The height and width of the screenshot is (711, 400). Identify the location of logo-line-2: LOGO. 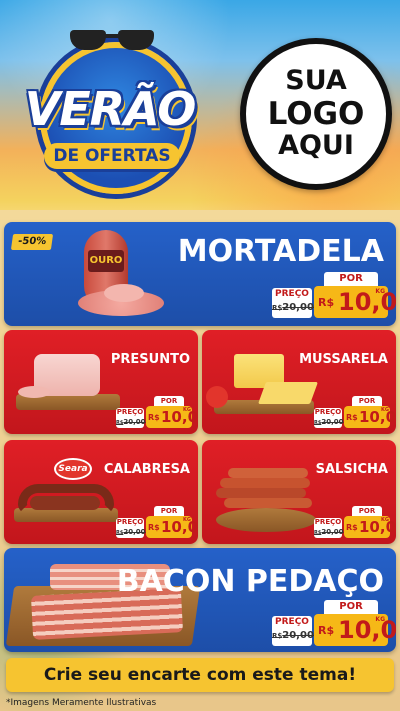
(316, 113).